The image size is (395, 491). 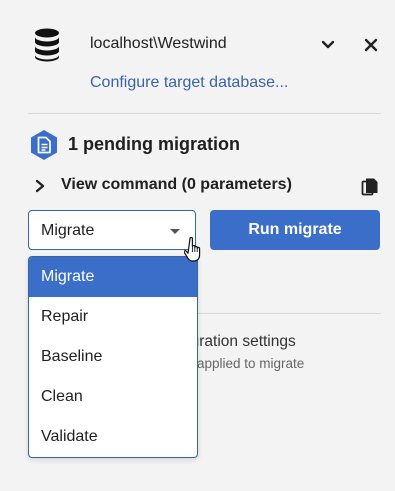 I want to click on settings-subtitle: applied to migrate, so click(x=251, y=363).